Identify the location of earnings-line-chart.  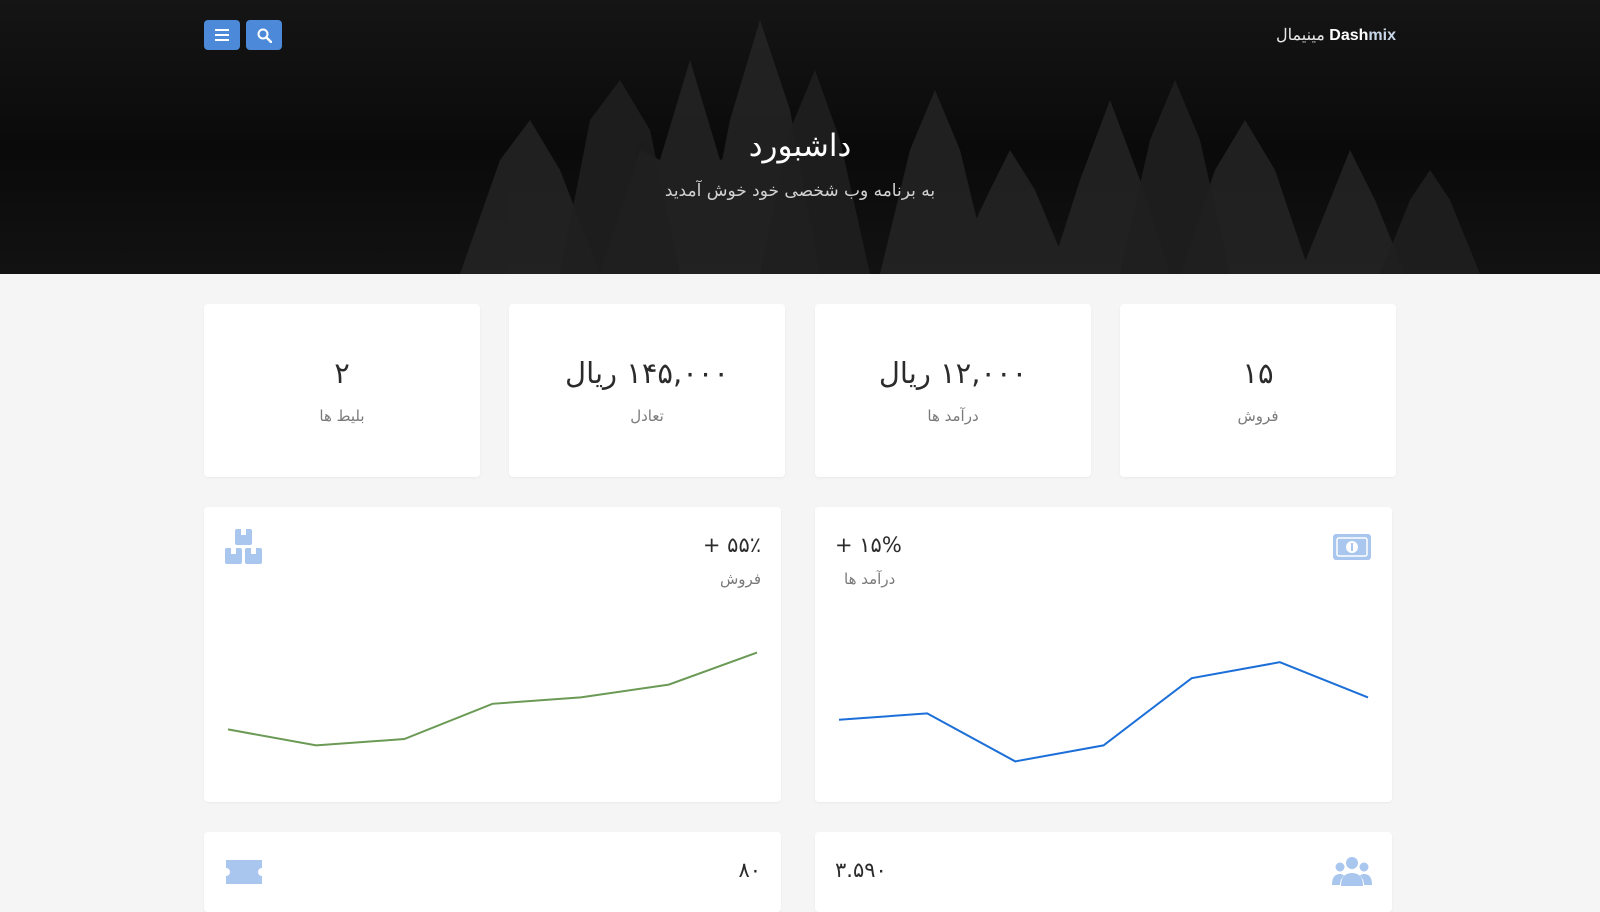
(1103, 712).